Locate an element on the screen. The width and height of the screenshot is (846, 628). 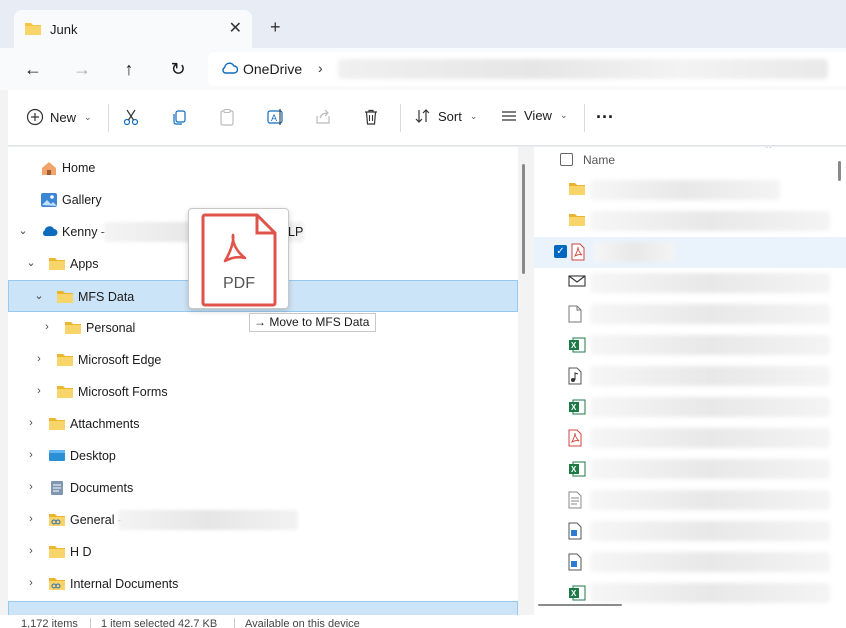
rename-button: A is located at coordinates (276, 117).